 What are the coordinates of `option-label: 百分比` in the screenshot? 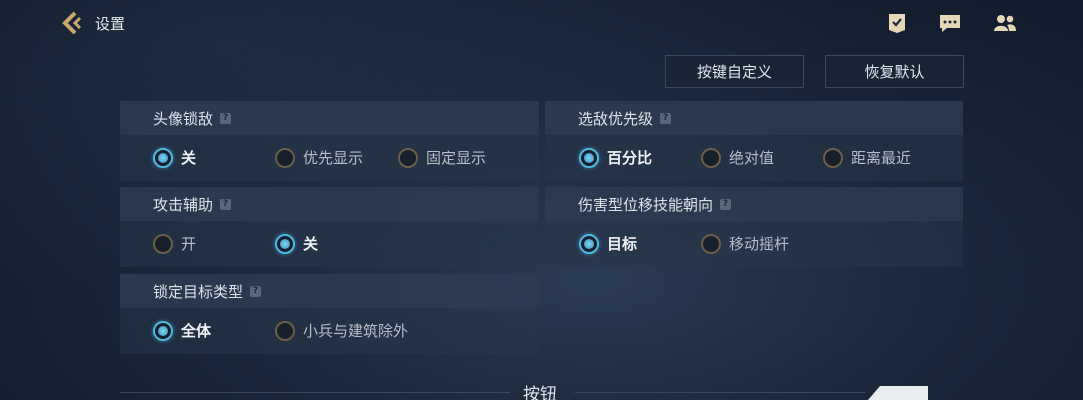 It's located at (630, 158).